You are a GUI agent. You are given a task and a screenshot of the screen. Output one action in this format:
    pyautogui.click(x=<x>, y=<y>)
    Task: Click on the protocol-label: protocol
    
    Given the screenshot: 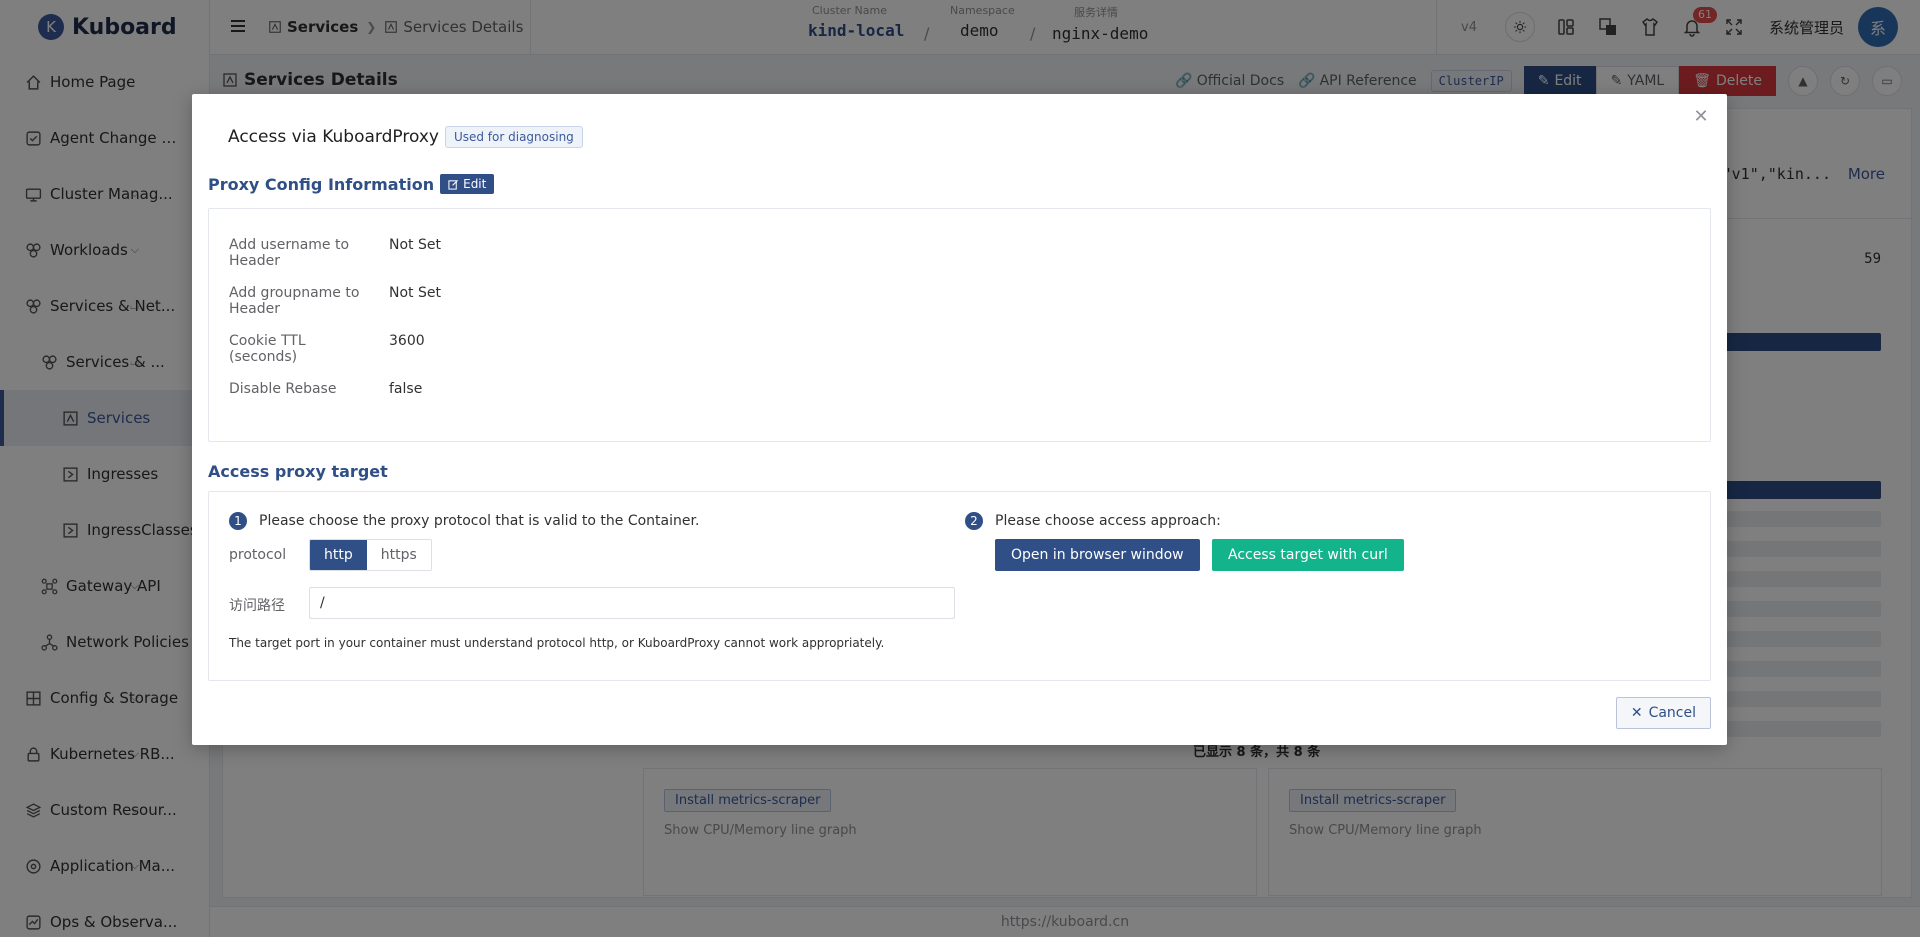 What is the action you would take?
    pyautogui.click(x=258, y=555)
    